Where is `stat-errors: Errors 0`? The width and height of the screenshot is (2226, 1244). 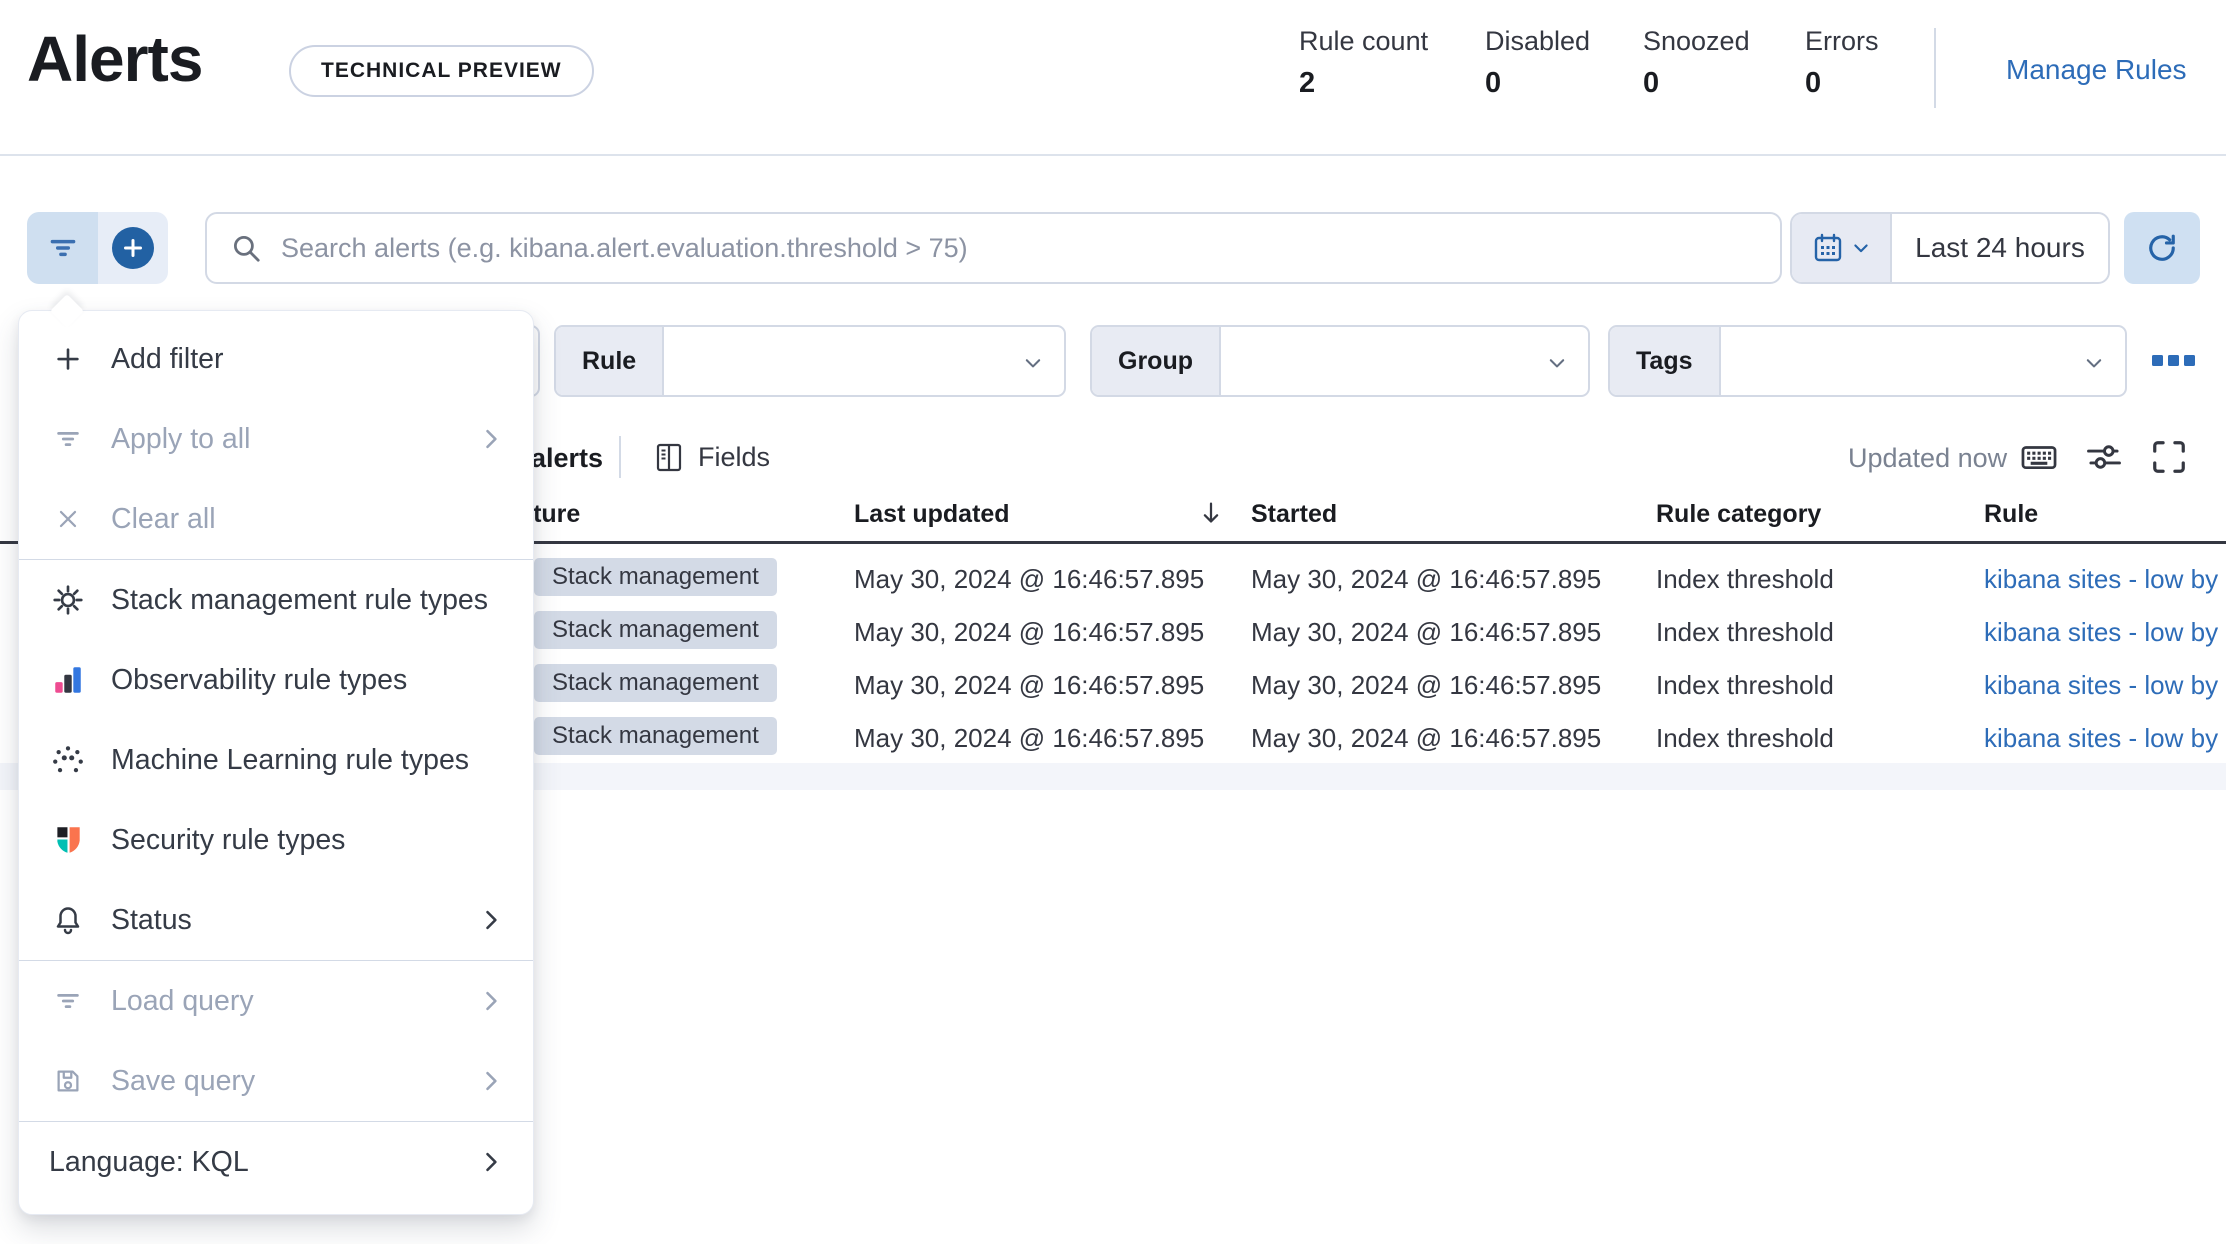
stat-errors: Errors 0 is located at coordinates (1842, 63).